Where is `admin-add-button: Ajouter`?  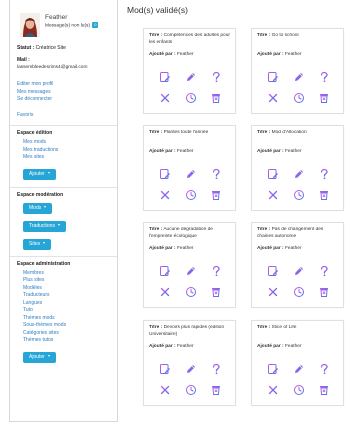
admin-add-button: Ajouter is located at coordinates (39, 357).